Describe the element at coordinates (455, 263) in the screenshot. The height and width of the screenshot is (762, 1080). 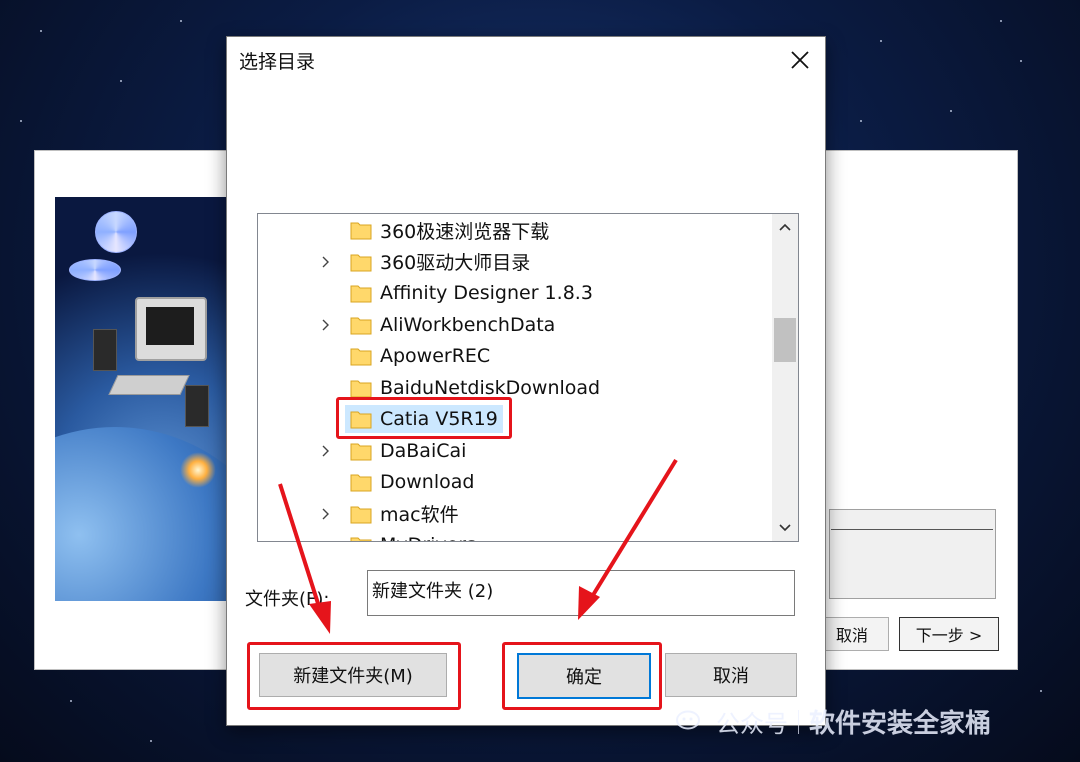
I see `tree-item-label: 360驱动大师目录` at that location.